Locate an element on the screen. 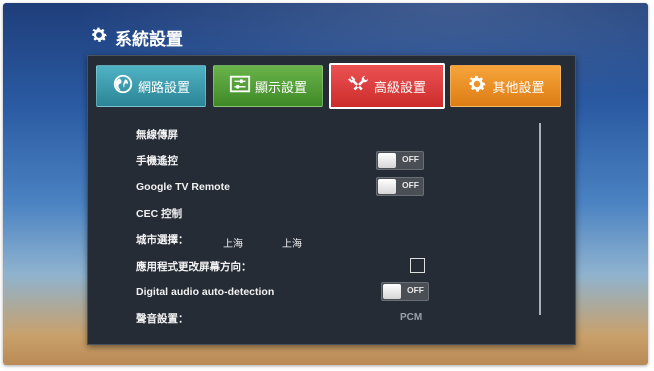  setting-label: 無線傳屏 is located at coordinates (157, 134).